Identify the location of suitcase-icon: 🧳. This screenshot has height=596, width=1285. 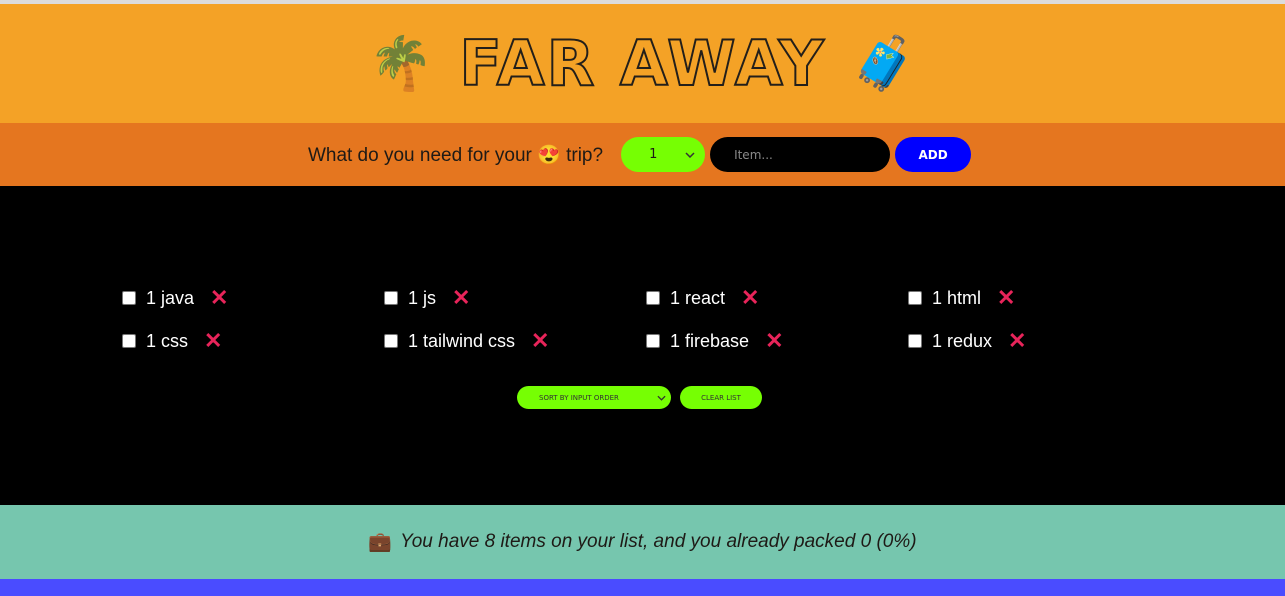
(884, 63).